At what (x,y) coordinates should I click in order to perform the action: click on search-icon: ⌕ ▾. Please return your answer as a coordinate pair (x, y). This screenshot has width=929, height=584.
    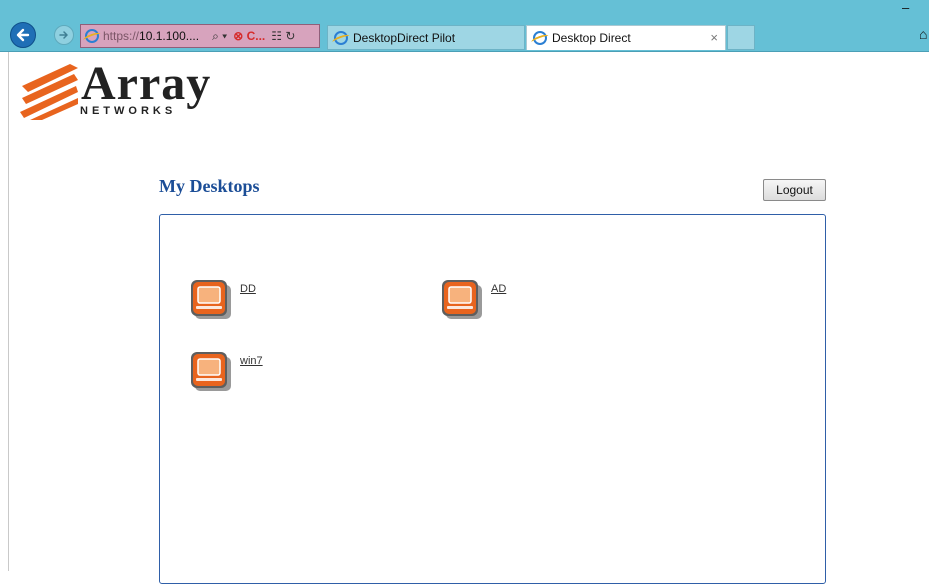
    Looking at the image, I should click on (219, 36).